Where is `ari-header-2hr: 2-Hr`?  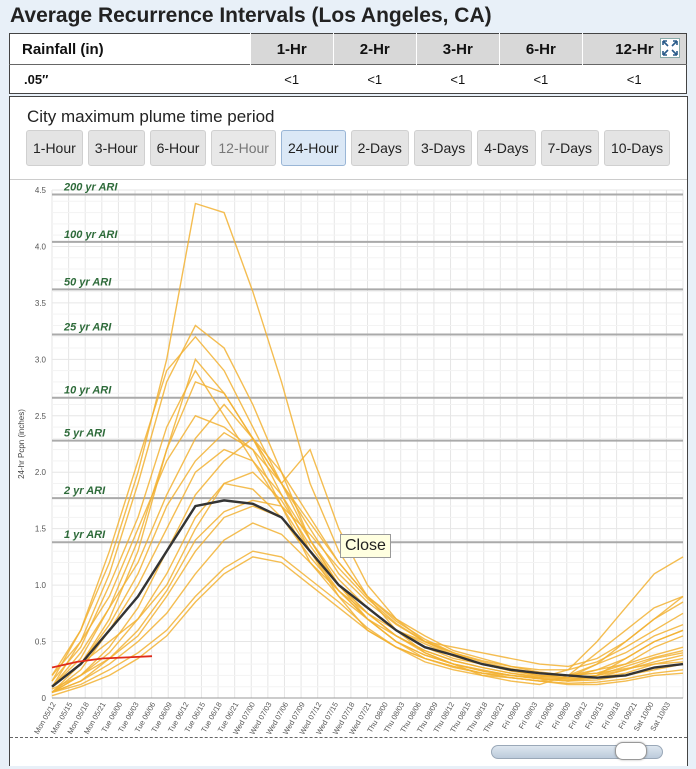 ari-header-2hr: 2-Hr is located at coordinates (374, 49).